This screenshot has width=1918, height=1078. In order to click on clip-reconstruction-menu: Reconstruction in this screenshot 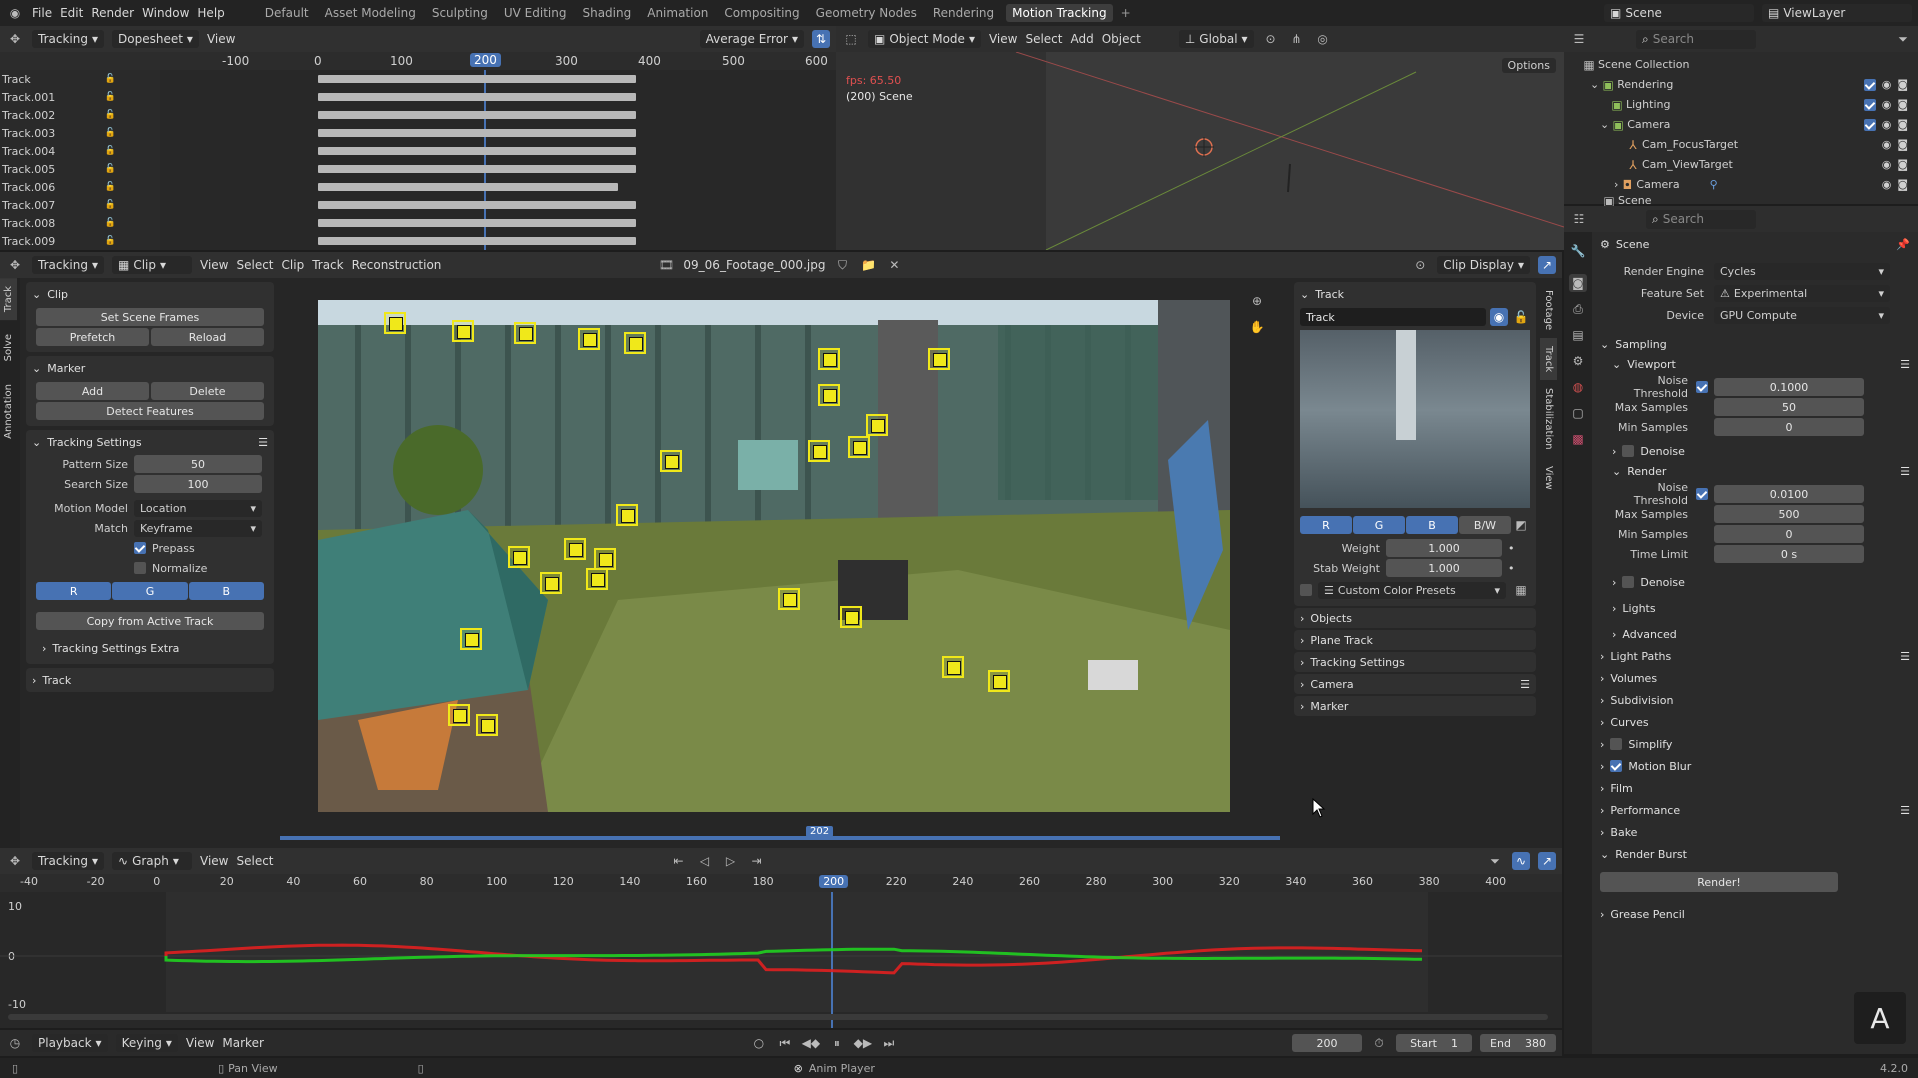, I will do `click(397, 265)`.